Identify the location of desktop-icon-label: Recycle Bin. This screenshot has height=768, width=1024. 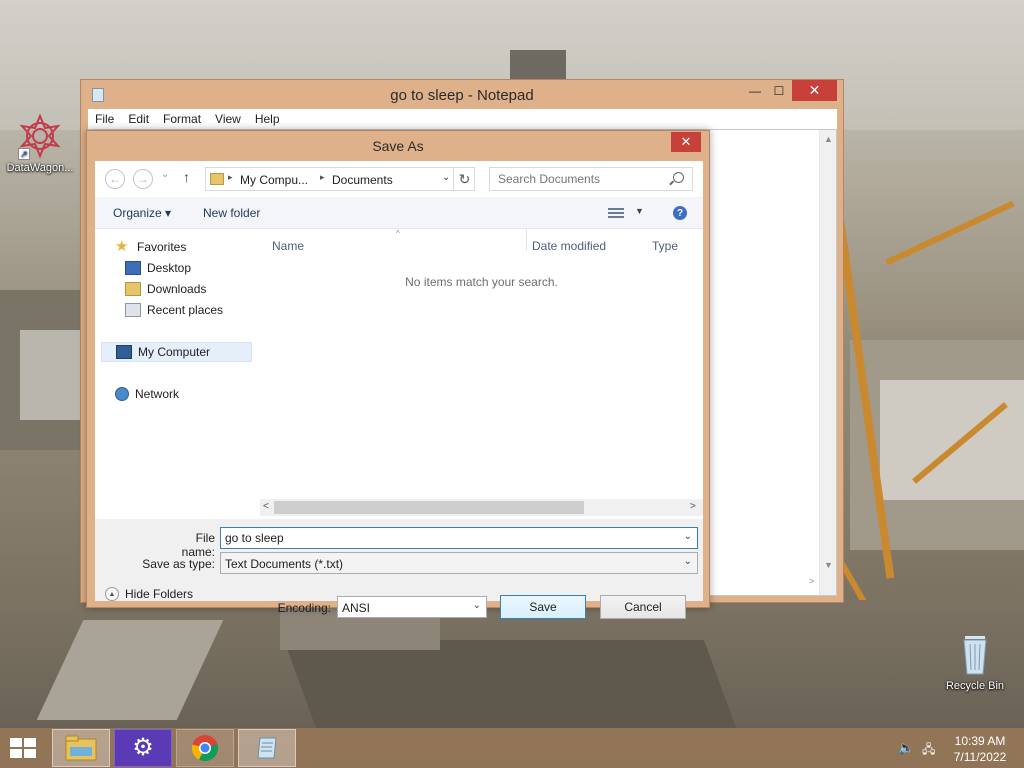
(975, 686).